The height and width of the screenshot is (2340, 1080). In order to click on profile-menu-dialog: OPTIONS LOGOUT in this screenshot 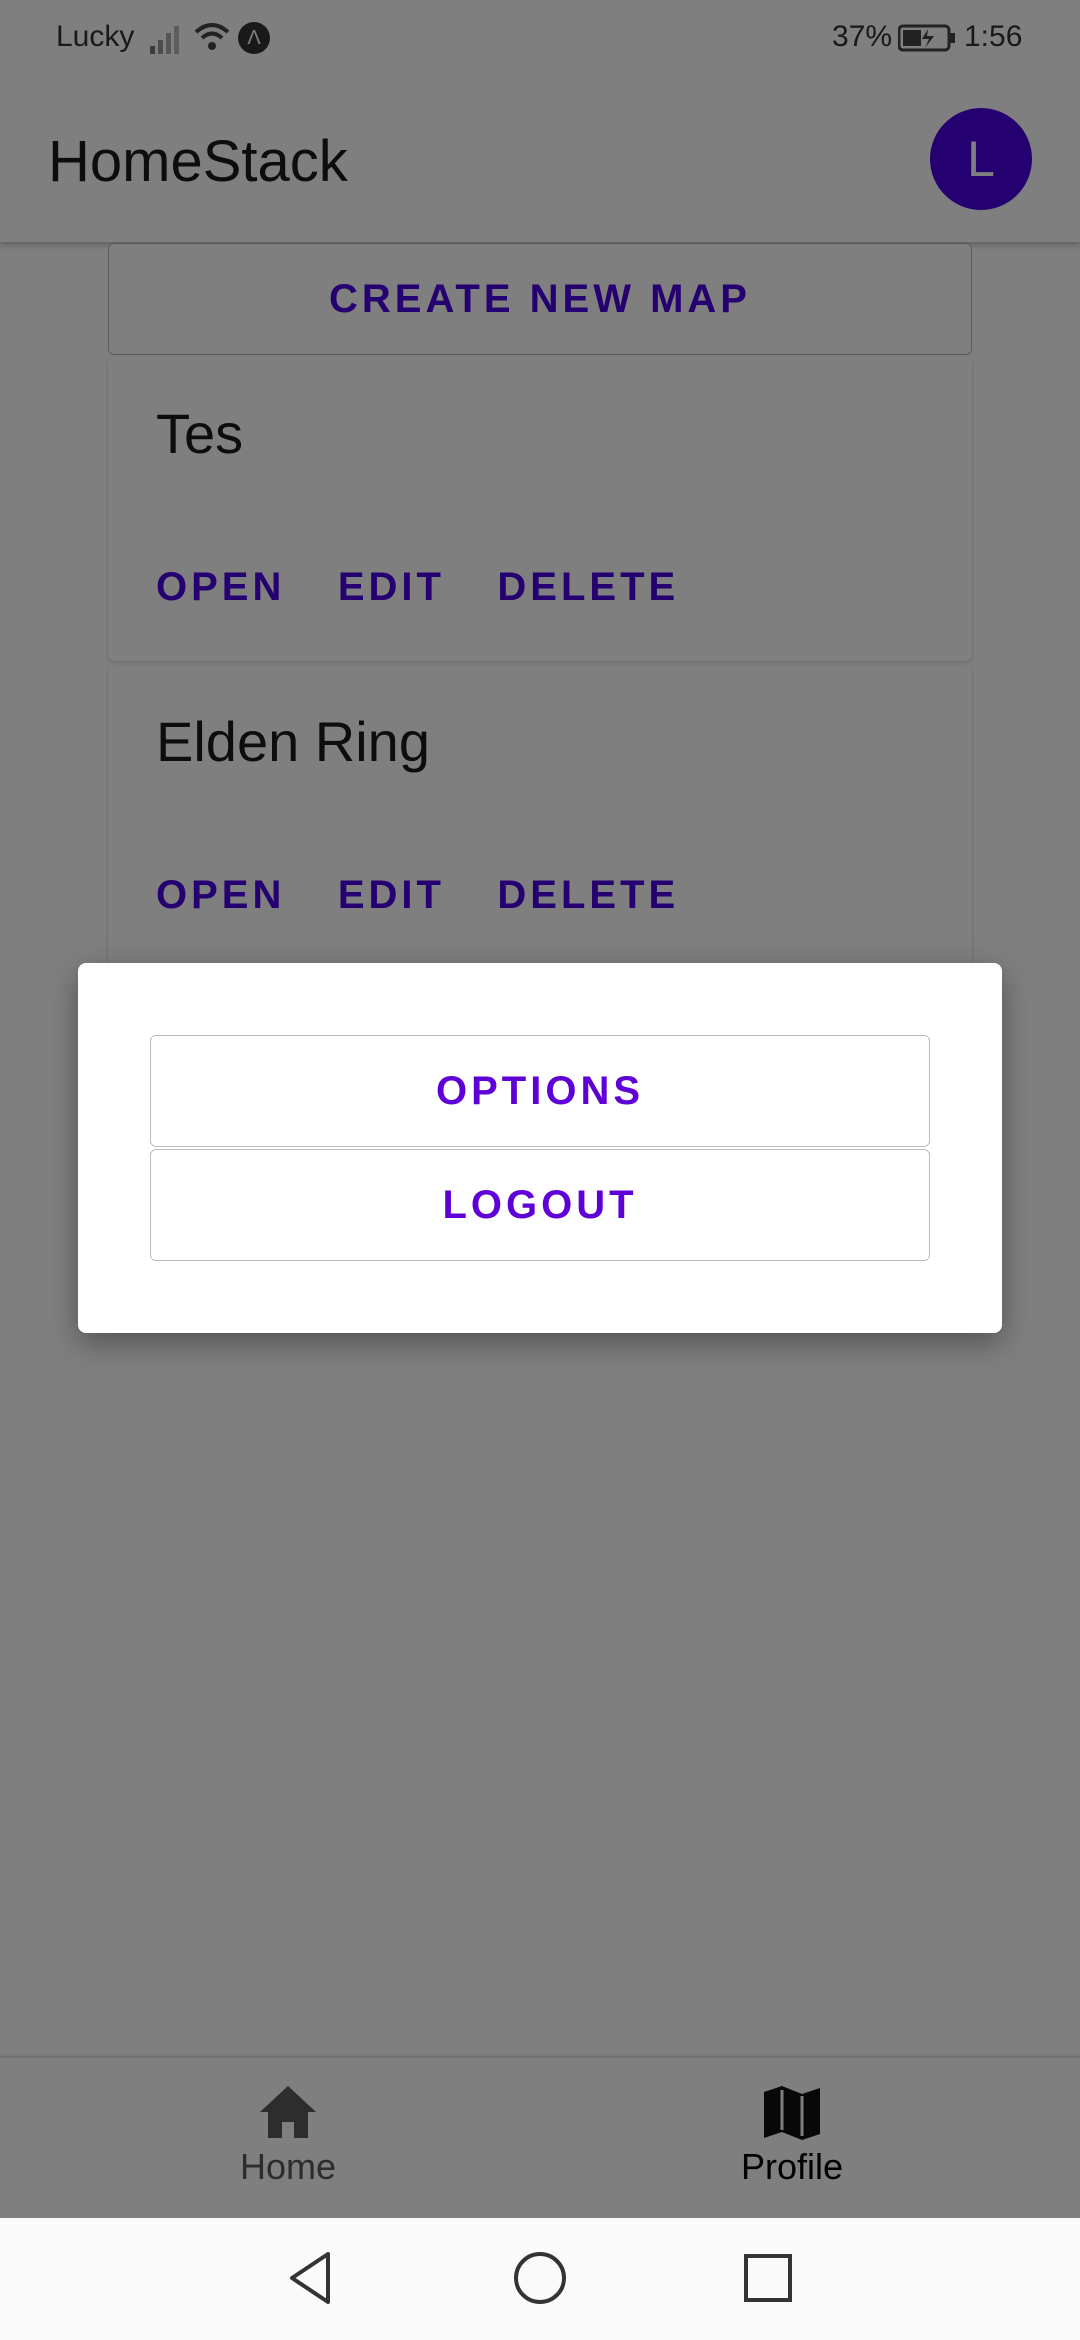, I will do `click(540, 1148)`.